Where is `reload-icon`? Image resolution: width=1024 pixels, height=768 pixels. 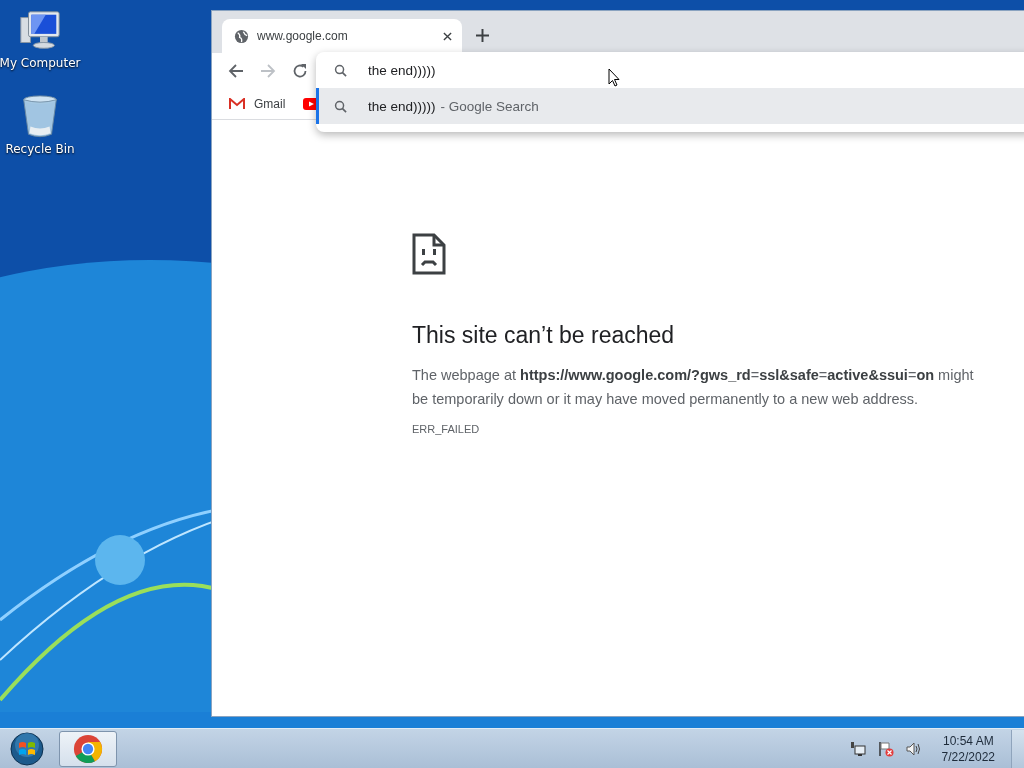
reload-icon is located at coordinates (300, 71).